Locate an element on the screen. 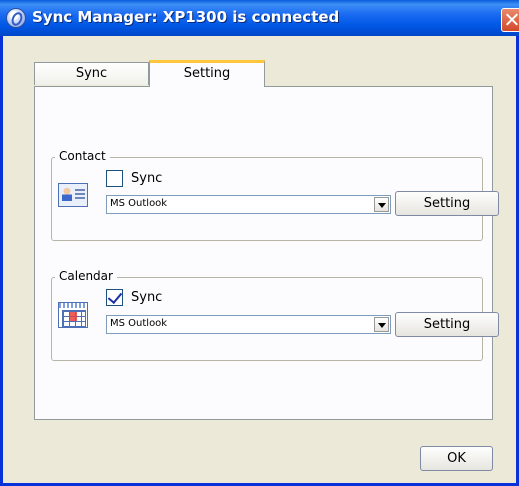  calendar-app-value: MS Outlook is located at coordinates (139, 323).